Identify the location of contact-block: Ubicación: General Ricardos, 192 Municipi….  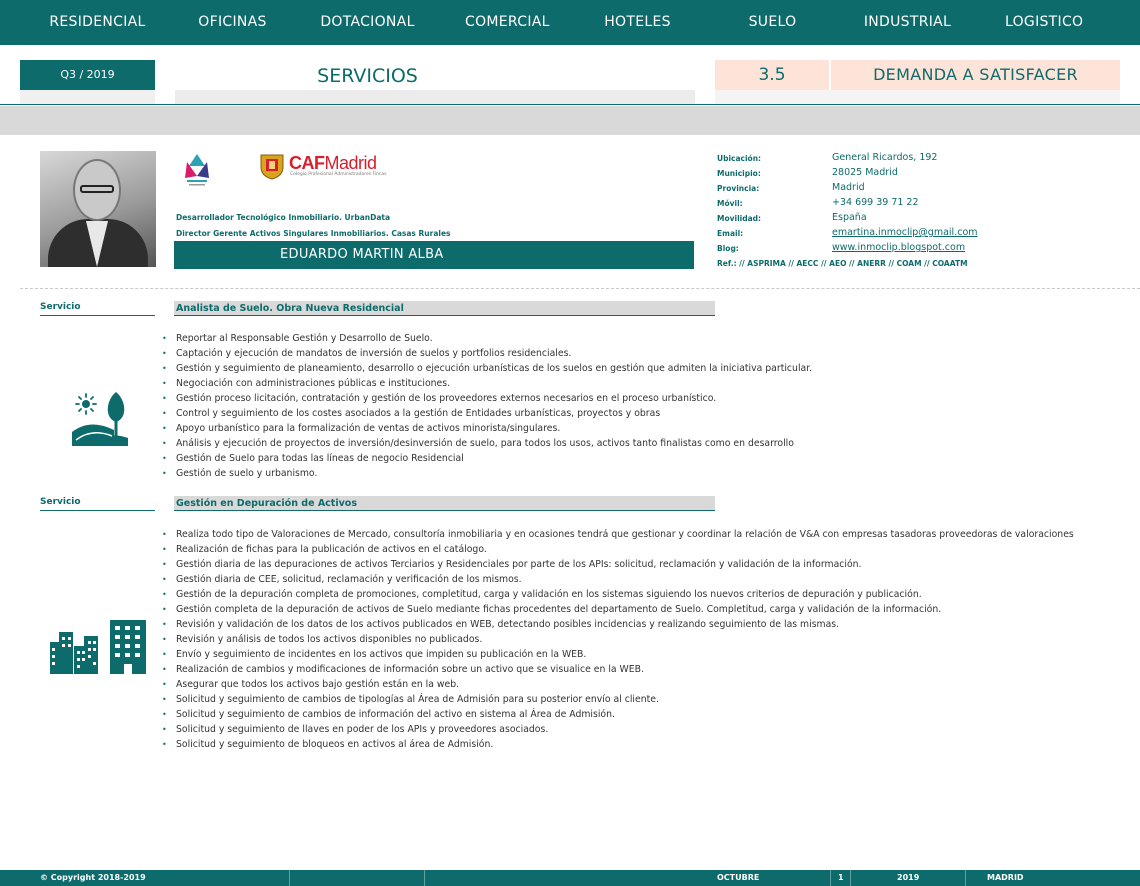
(917, 212).